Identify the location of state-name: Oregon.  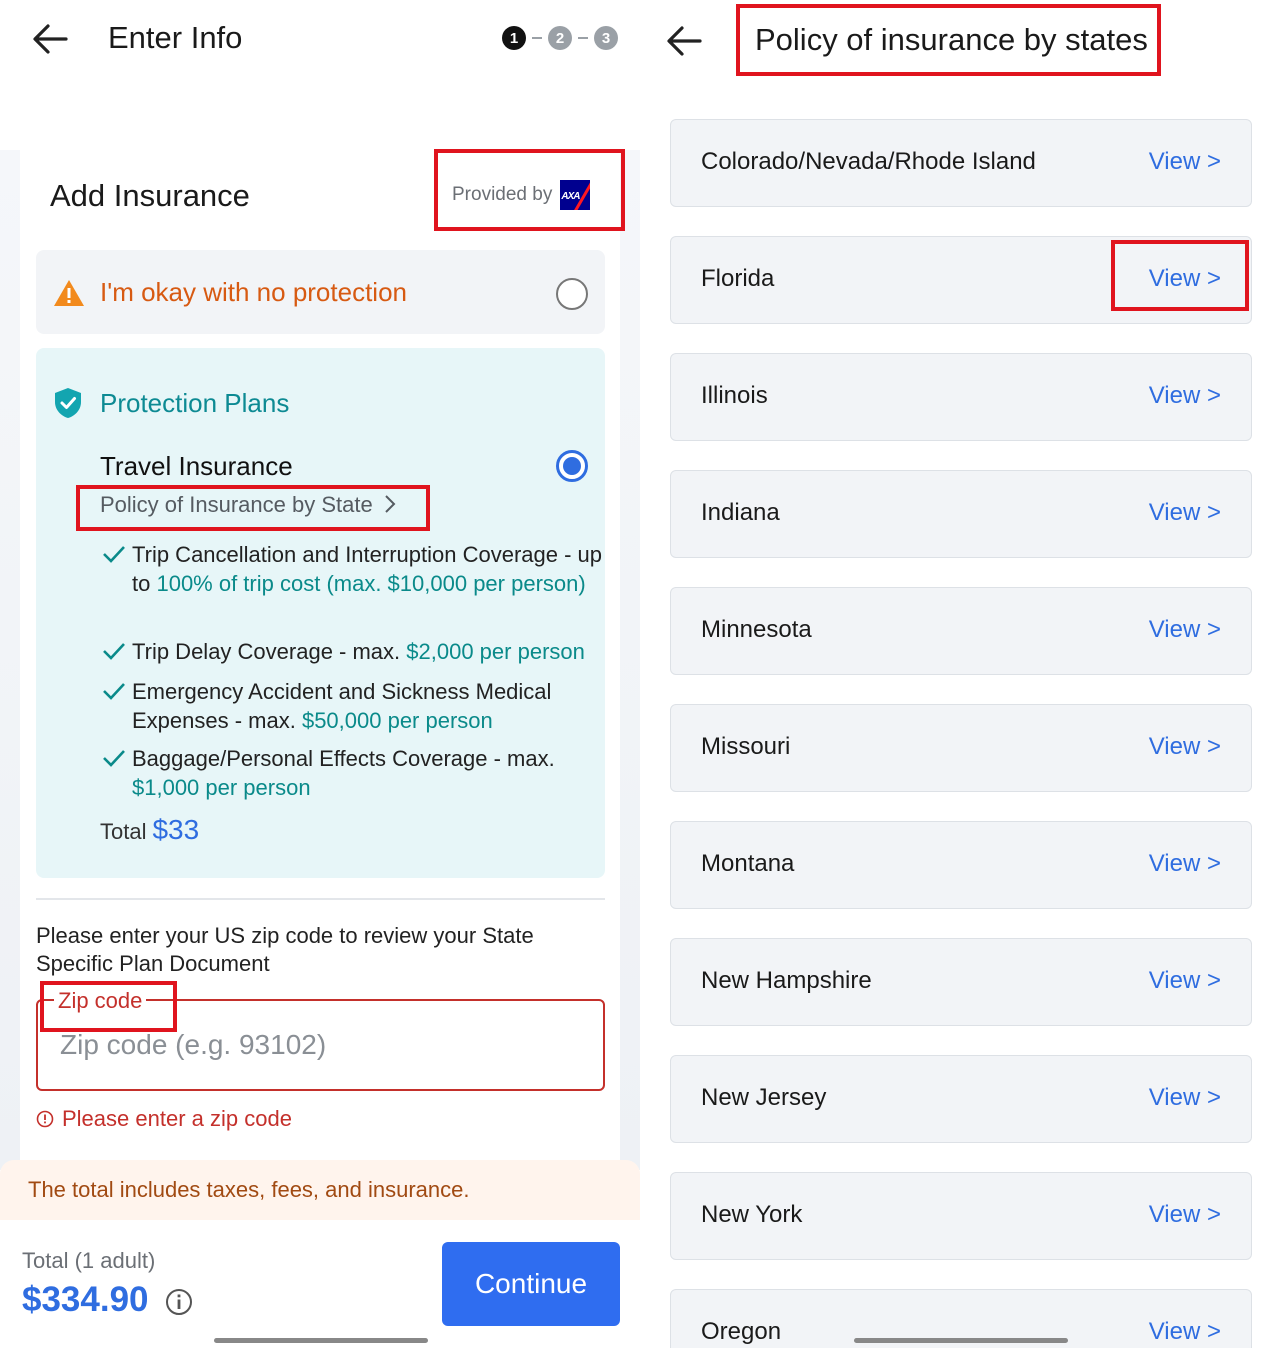
(741, 1331).